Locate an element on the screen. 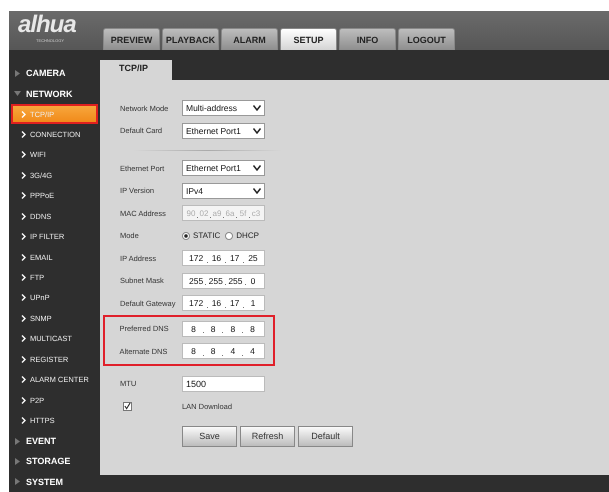  form-button: Refresh is located at coordinates (267, 436).